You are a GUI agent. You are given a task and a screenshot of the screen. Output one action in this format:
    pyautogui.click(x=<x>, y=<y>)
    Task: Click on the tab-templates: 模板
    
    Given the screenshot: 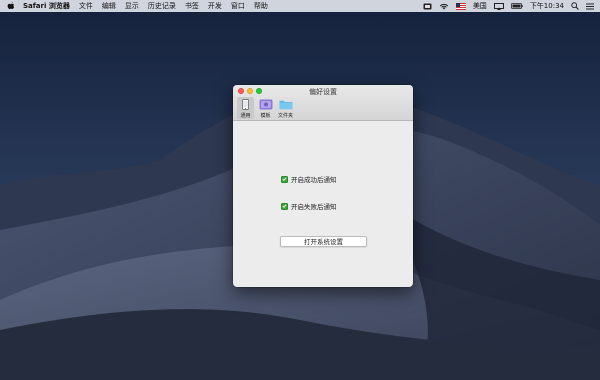 What is the action you would take?
    pyautogui.click(x=265, y=108)
    